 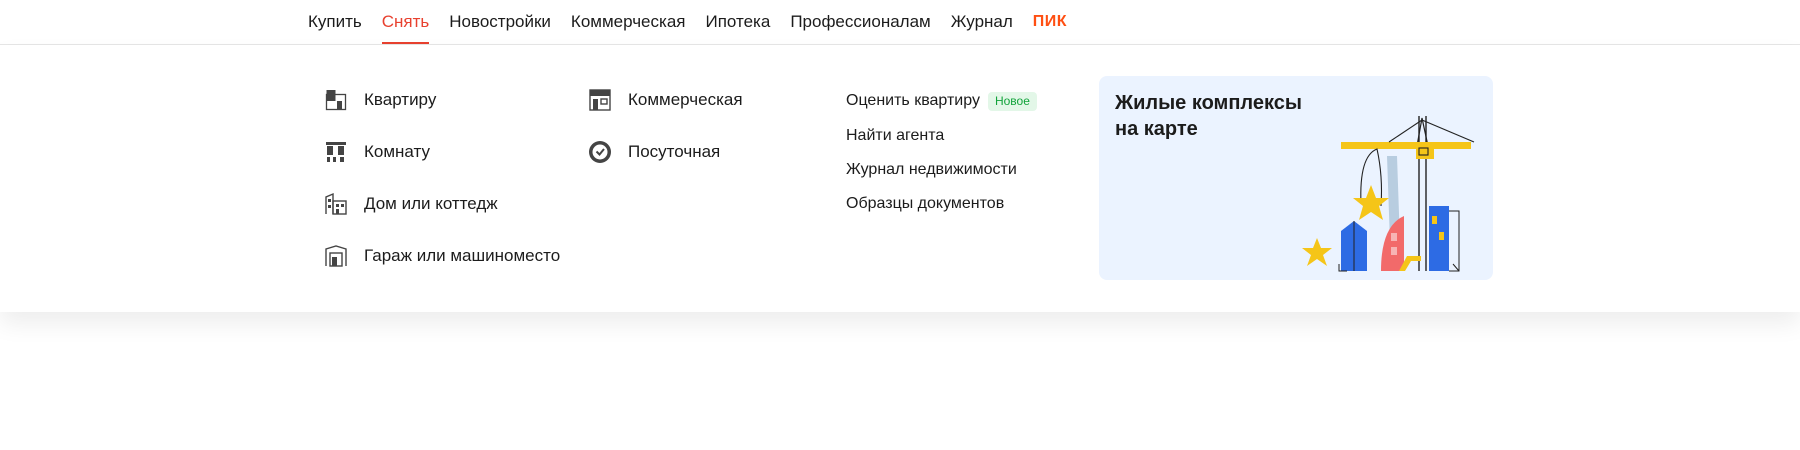 What do you see at coordinates (336, 256) in the screenshot?
I see `garage-icon` at bounding box center [336, 256].